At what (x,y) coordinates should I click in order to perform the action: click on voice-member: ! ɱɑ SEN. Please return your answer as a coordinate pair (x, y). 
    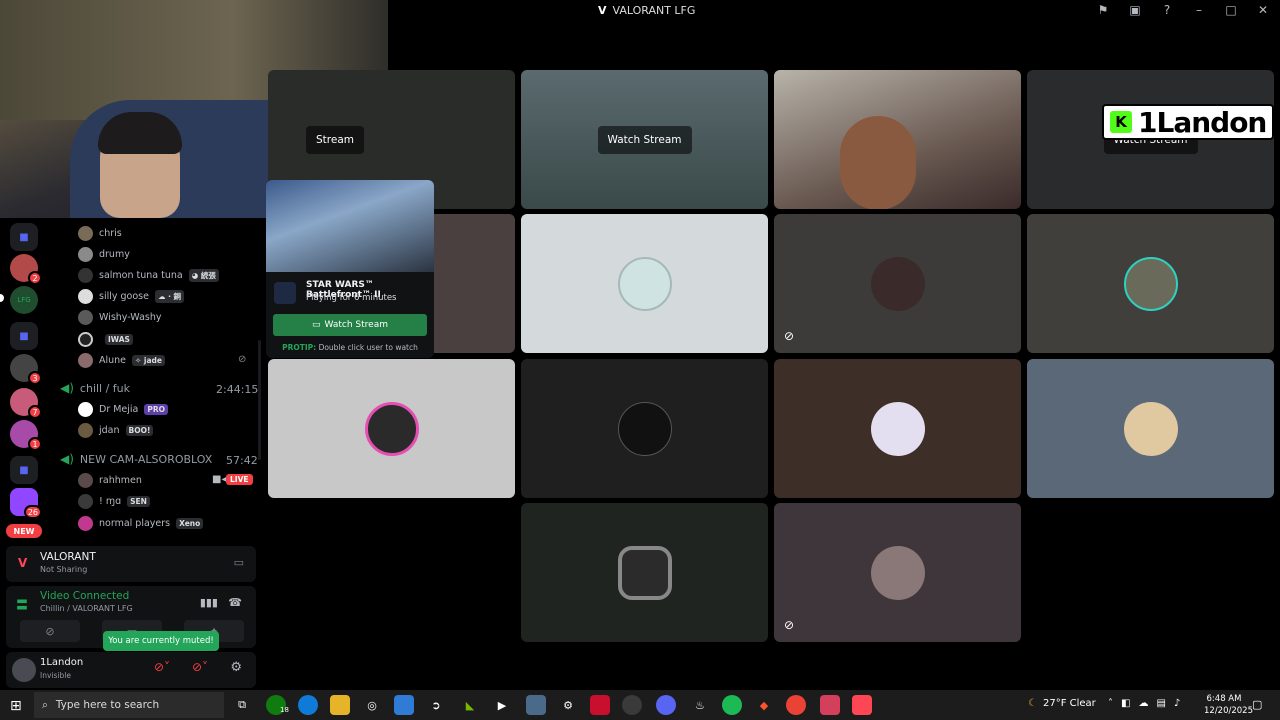
    Looking at the image, I should click on (114, 501).